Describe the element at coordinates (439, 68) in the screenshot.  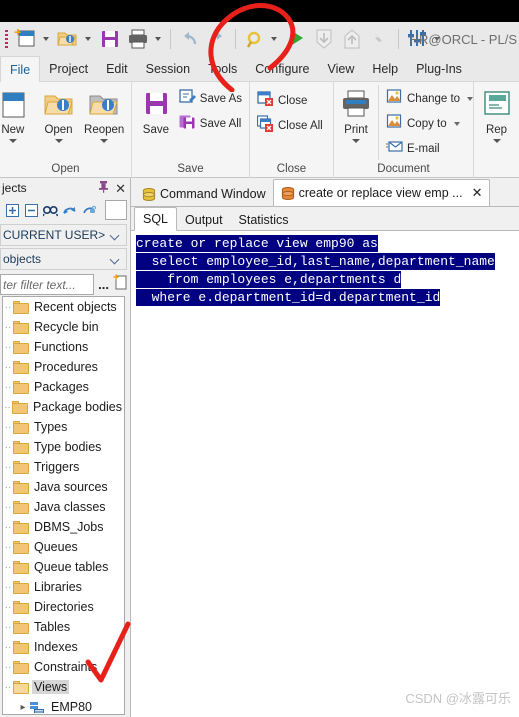
I see `menu-item-plugins: Plug-Ins` at that location.